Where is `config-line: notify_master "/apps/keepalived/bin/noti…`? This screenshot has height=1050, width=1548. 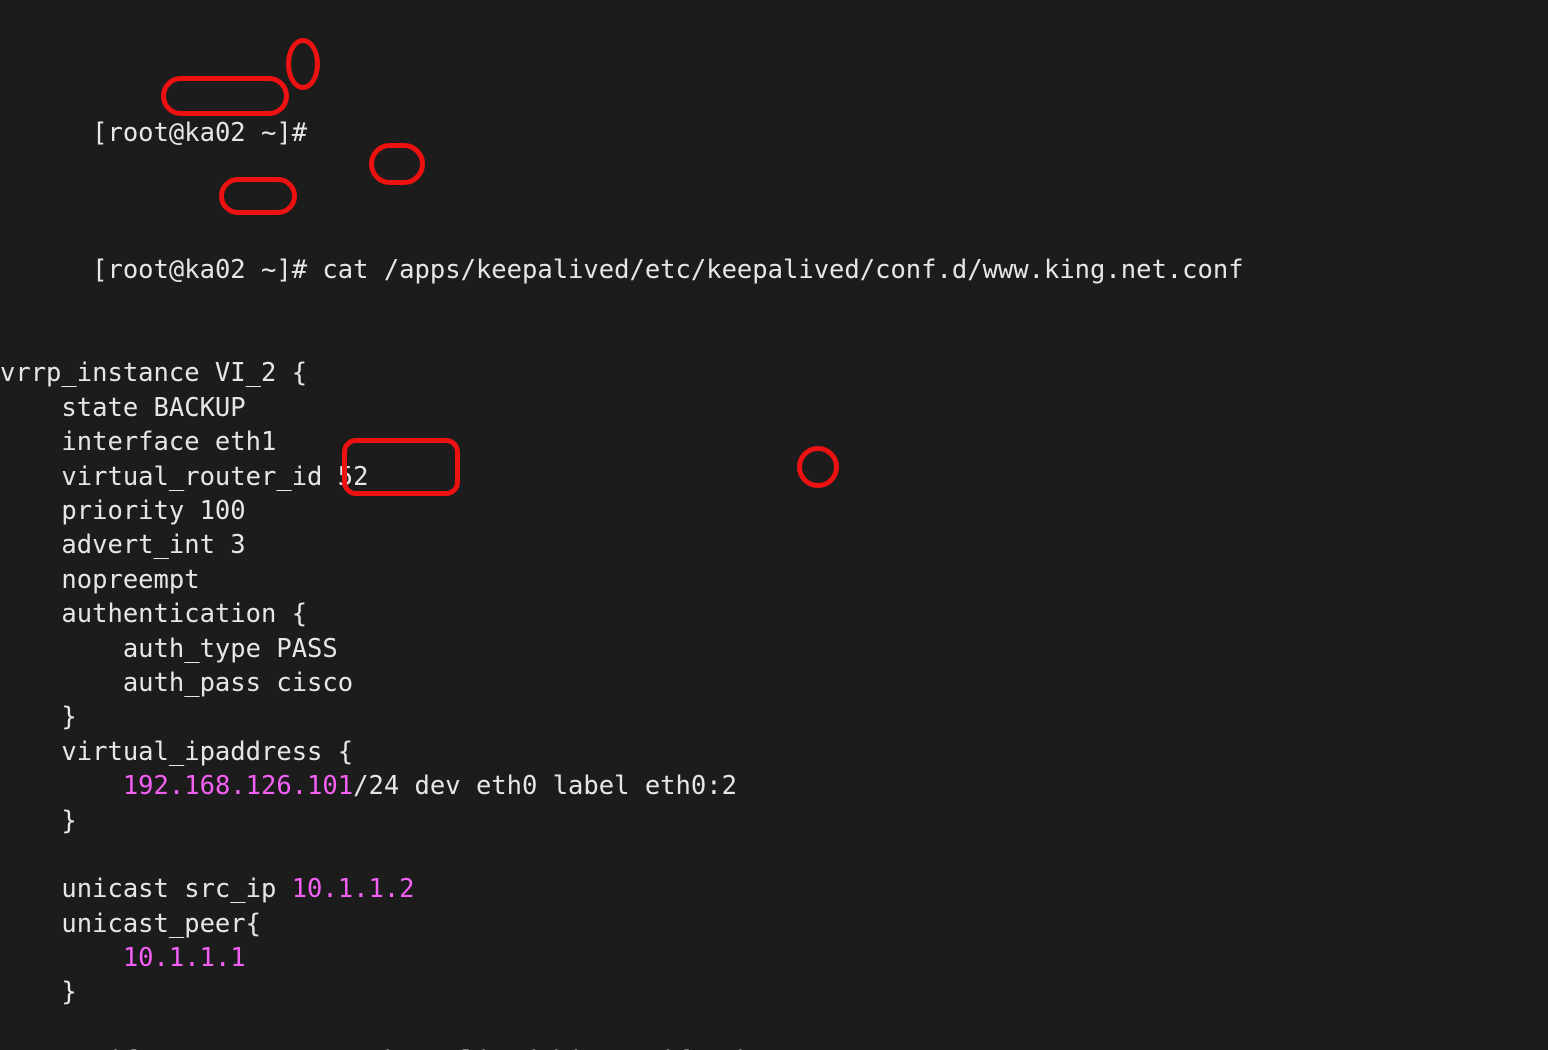 config-line: notify_master "/apps/keepalived/bin/noti… is located at coordinates (774, 1047).